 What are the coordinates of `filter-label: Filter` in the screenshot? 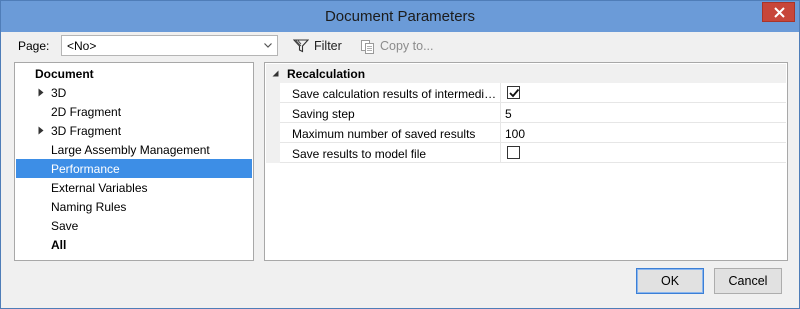 It's located at (328, 46).